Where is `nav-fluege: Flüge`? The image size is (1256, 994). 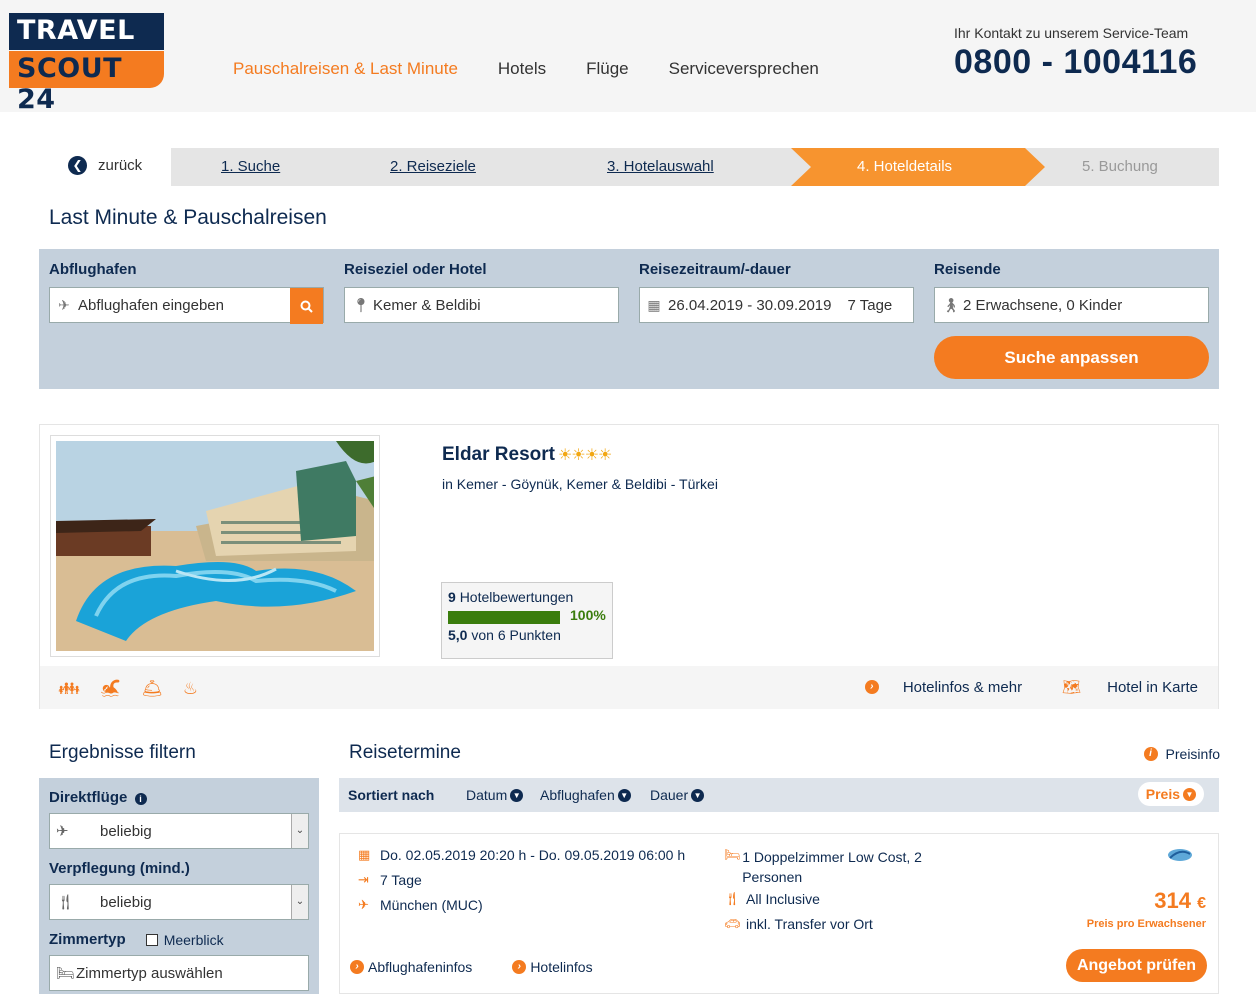
nav-fluege: Flüge is located at coordinates (607, 69).